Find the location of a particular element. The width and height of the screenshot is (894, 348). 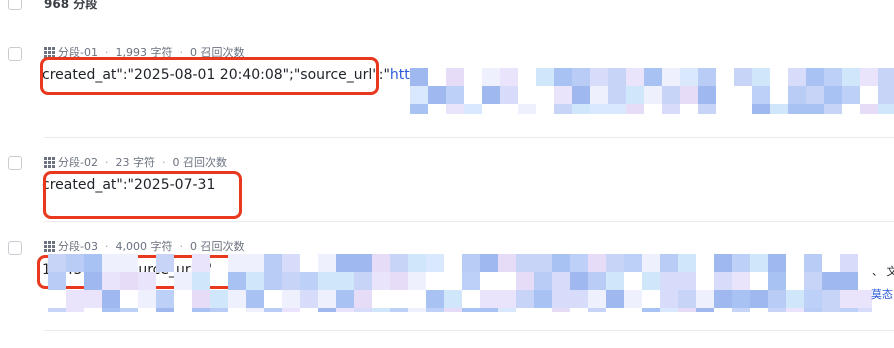

recall-count: 0 召回次数 is located at coordinates (217, 246).